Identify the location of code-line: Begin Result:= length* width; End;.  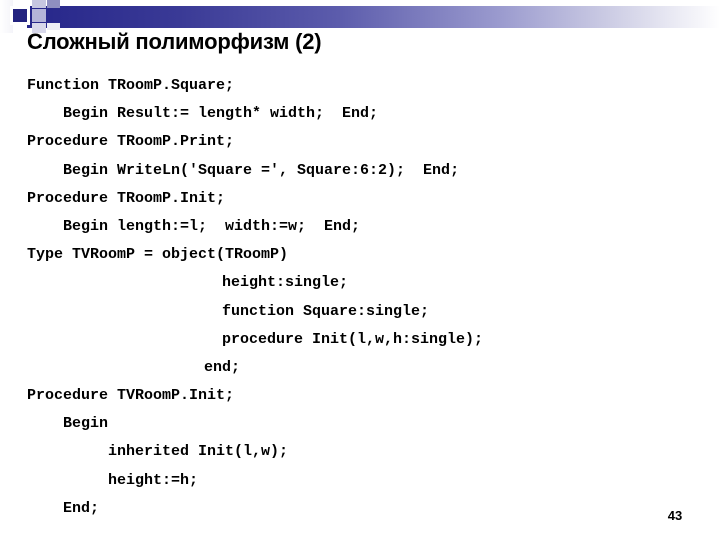
(221, 114).